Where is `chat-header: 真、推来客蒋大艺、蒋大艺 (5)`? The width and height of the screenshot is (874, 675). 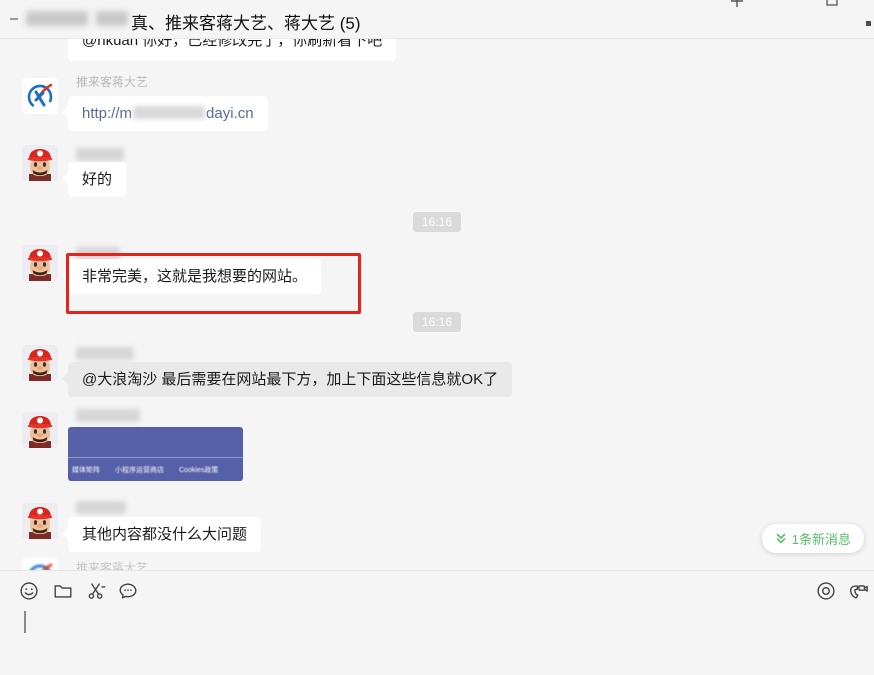
chat-header: 真、推来客蒋大艺、蒋大艺 (5) is located at coordinates (437, 19).